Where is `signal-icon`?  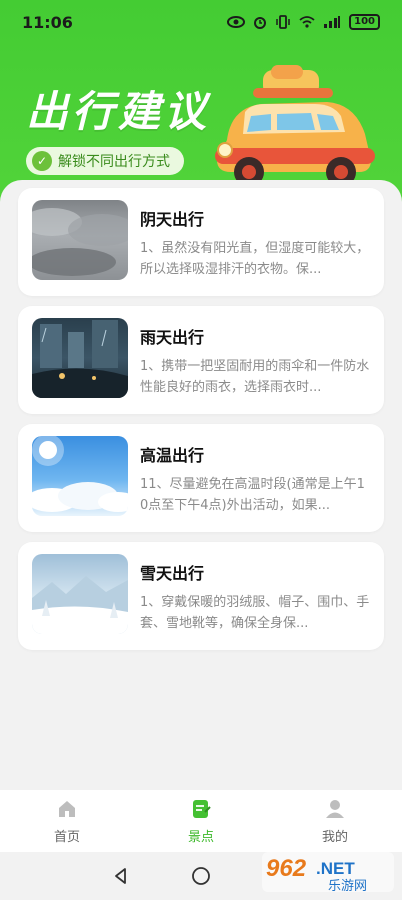 signal-icon is located at coordinates (332, 22).